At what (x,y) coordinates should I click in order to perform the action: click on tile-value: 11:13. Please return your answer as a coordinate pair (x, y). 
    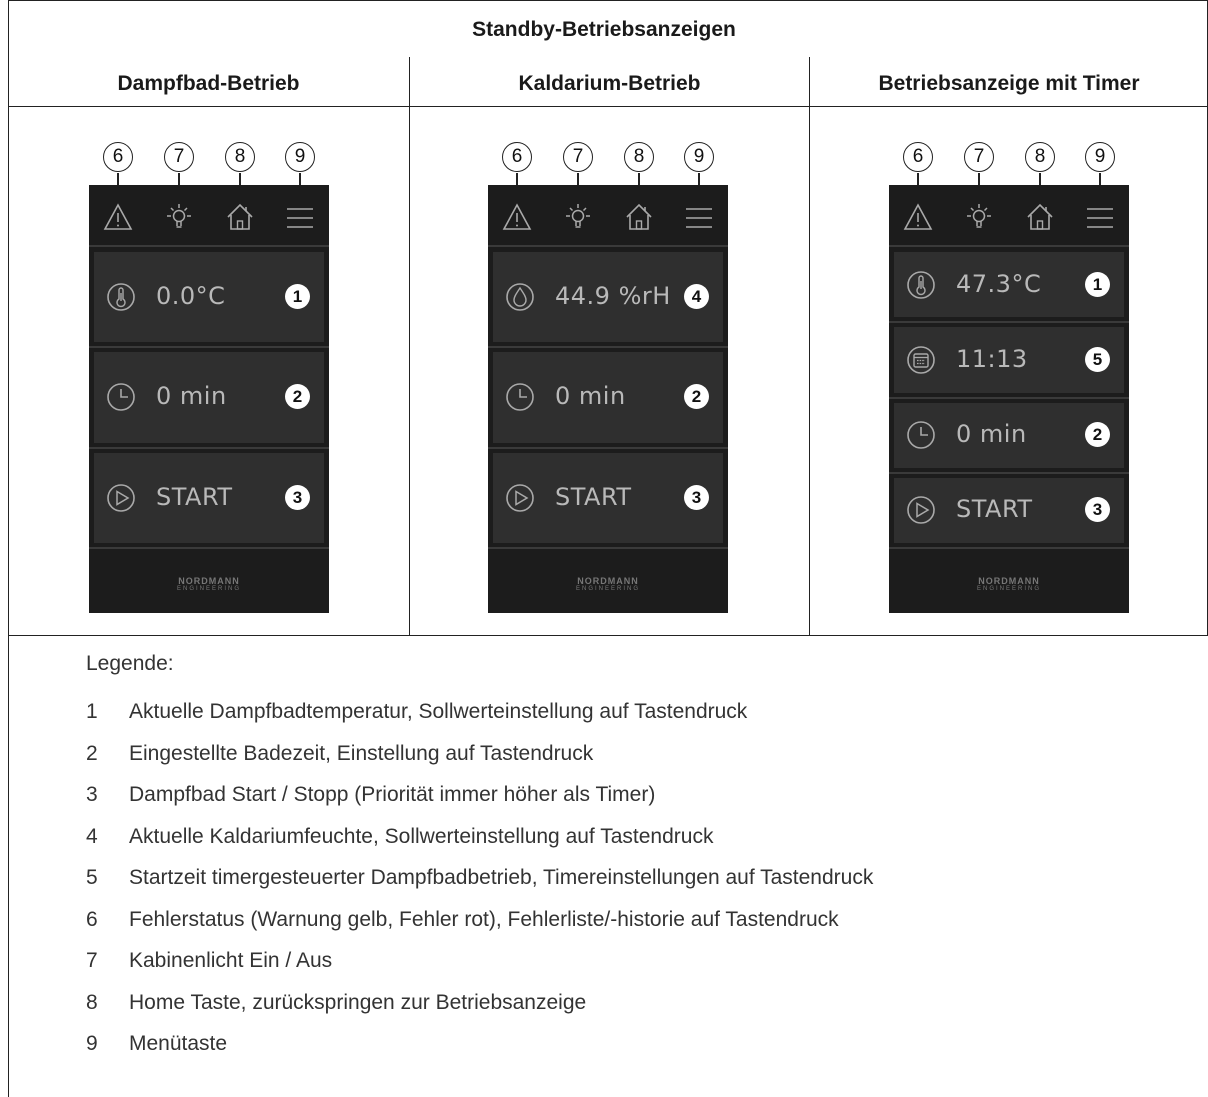
    Looking at the image, I should click on (992, 358).